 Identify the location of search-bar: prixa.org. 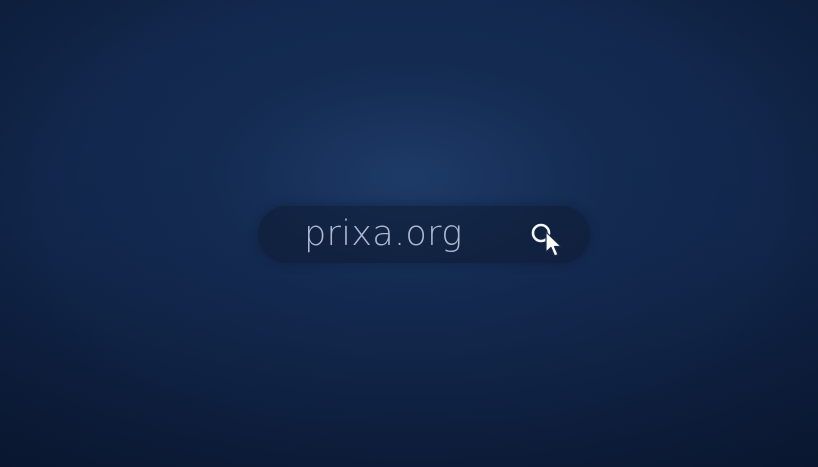
(424, 234).